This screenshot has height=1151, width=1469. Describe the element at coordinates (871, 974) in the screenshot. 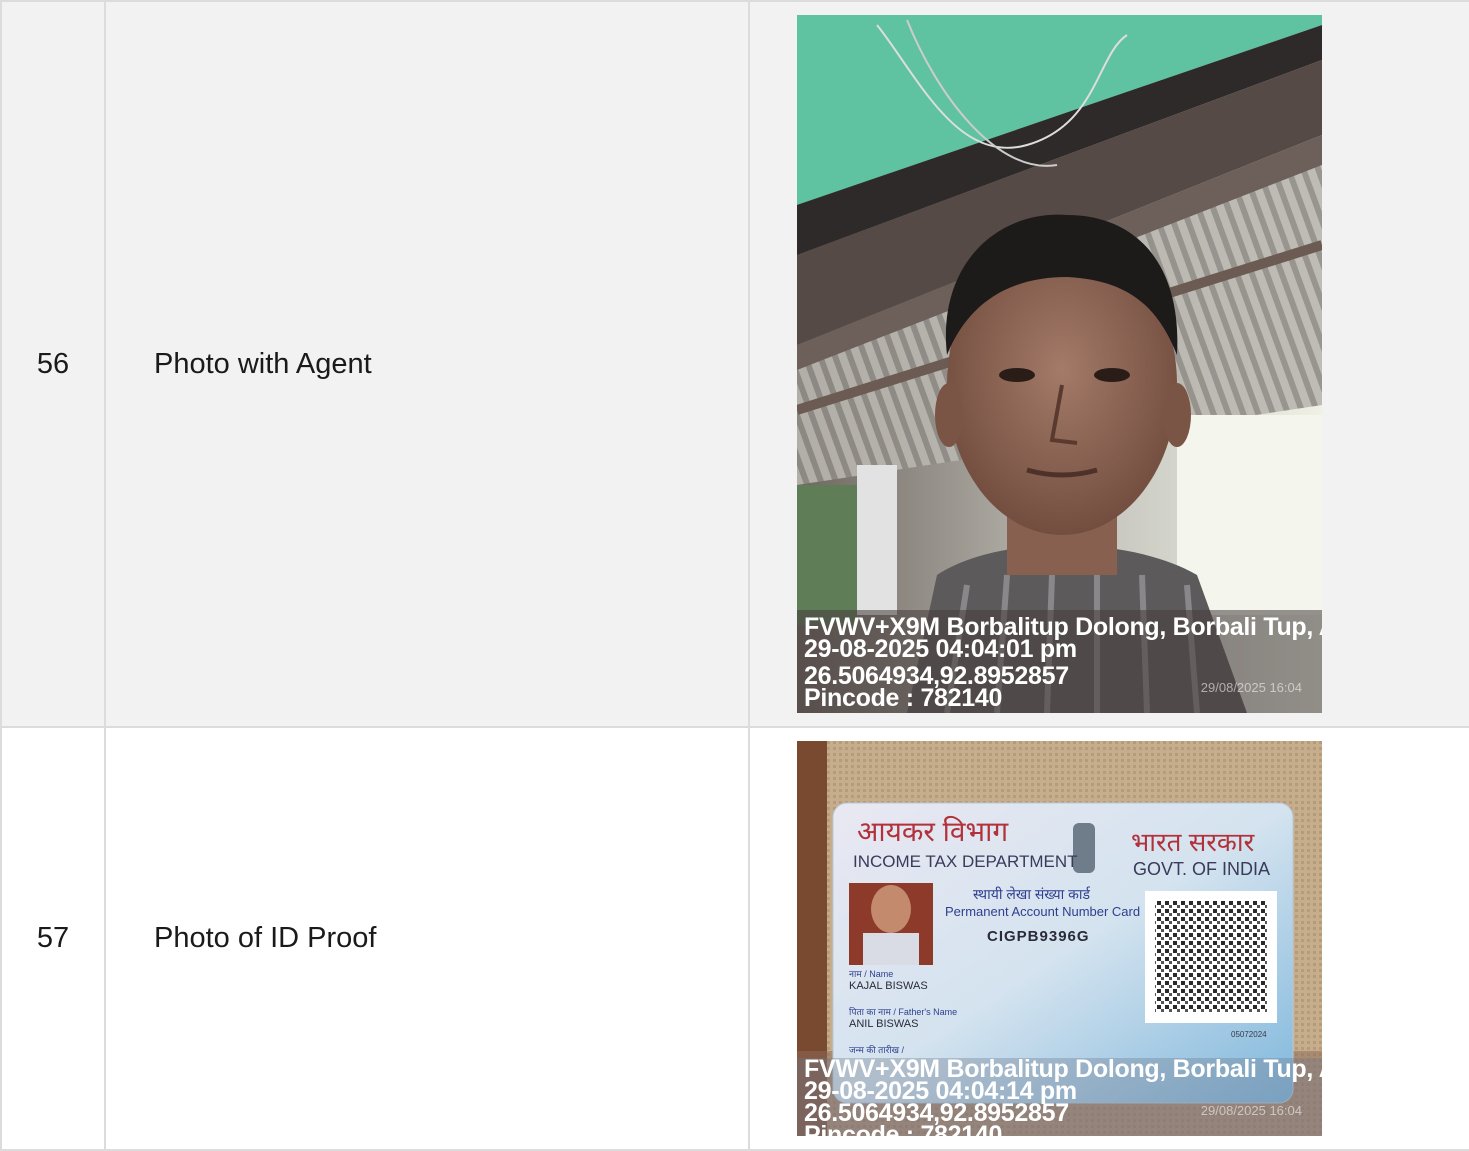

I see `name-caption: नाम / Name` at that location.